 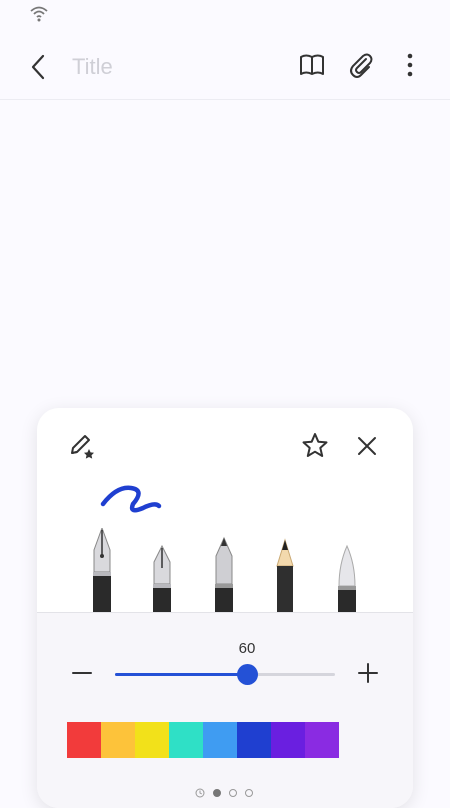 I want to click on minus-icon, so click(x=82, y=673).